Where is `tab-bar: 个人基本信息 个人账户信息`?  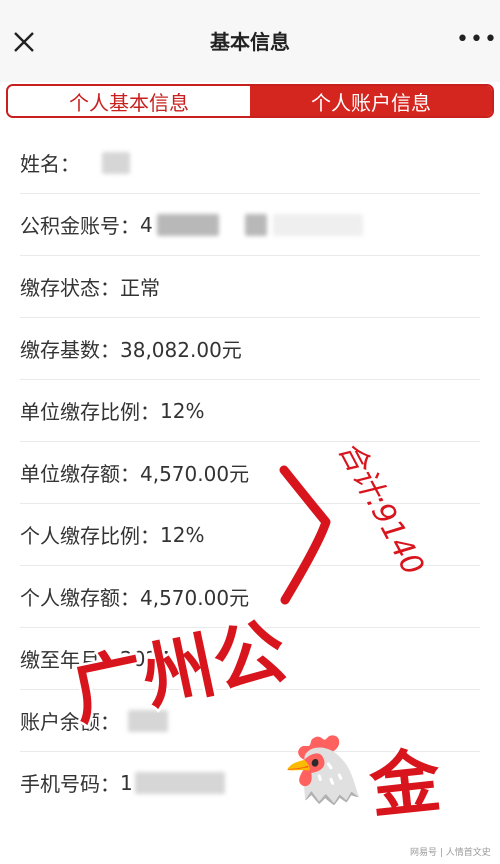
tab-bar: 个人基本信息 个人账户信息 is located at coordinates (250, 101).